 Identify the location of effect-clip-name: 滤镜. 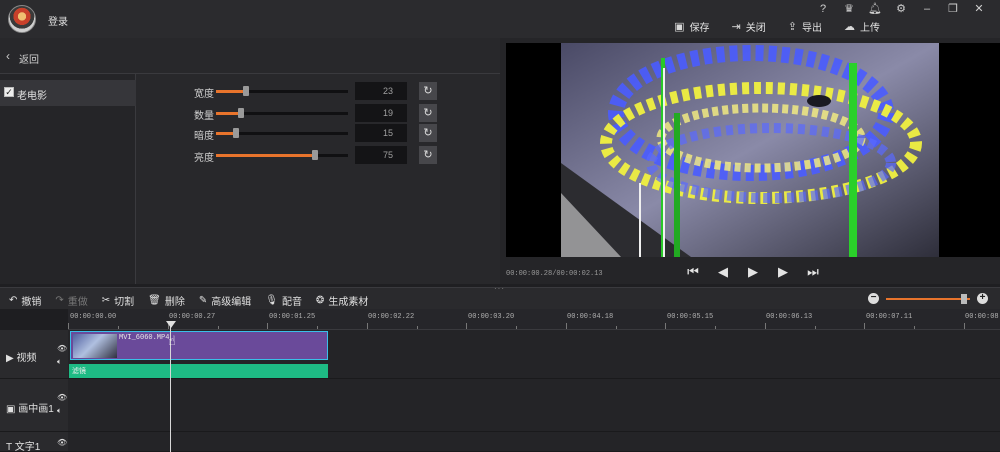
(79, 371).